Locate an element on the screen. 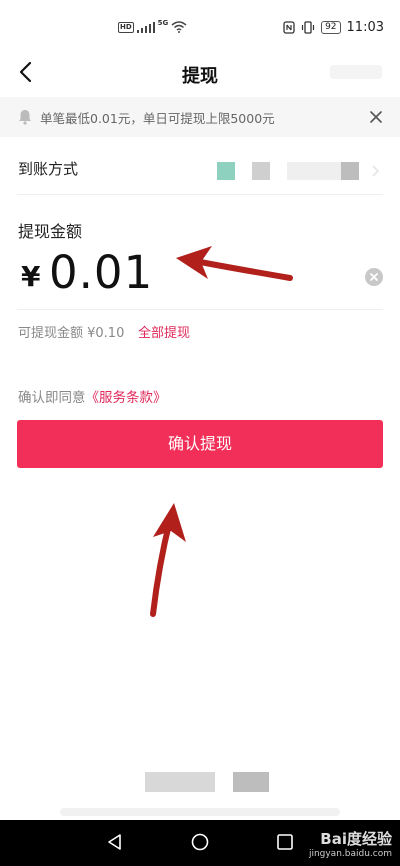 The image size is (400, 866). confirm-withdraw-button: 确认提现 is located at coordinates (200, 444).